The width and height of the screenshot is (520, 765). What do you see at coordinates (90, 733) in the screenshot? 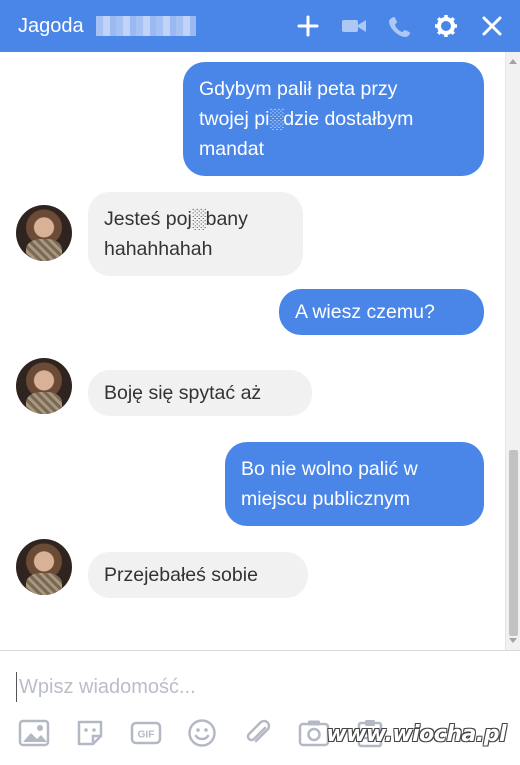
I see `sticker-icon` at bounding box center [90, 733].